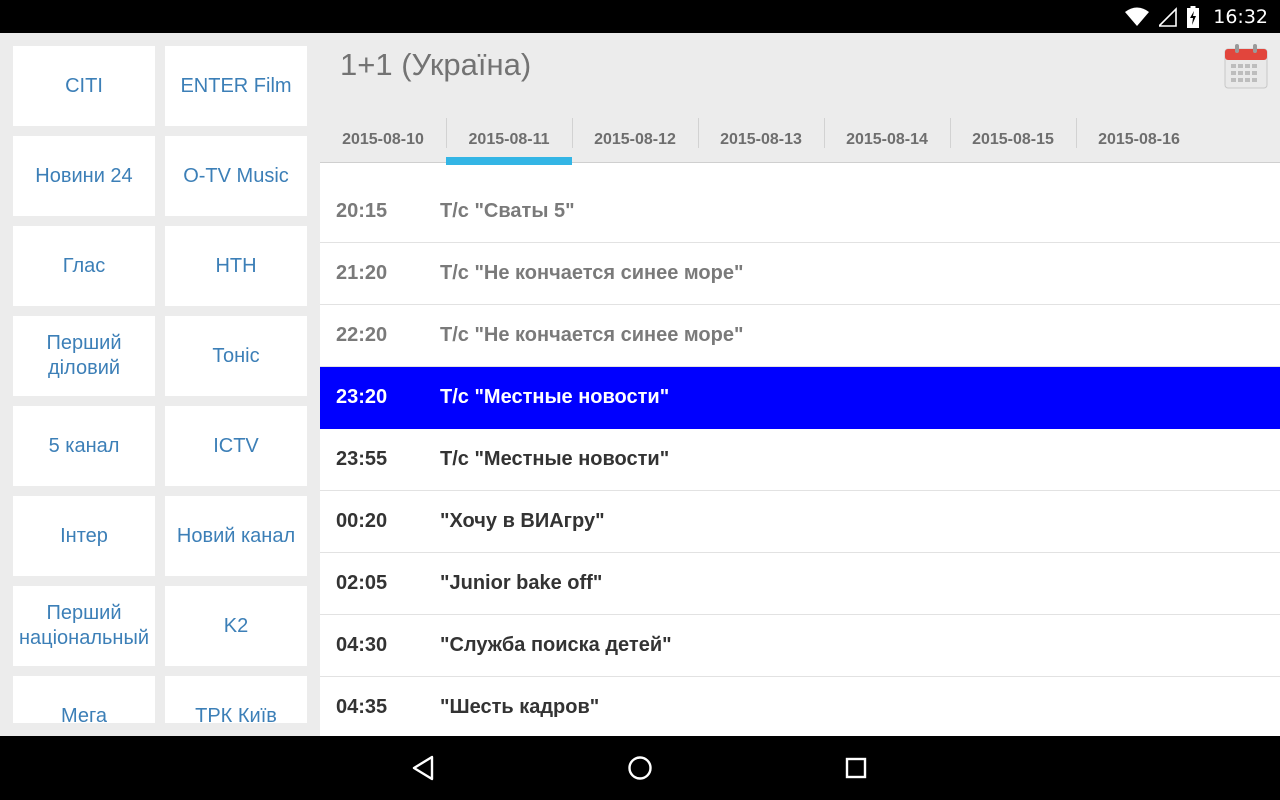 The height and width of the screenshot is (800, 1280). Describe the element at coordinates (84, 176) in the screenshot. I see `channel-tile: Новини 24` at that location.